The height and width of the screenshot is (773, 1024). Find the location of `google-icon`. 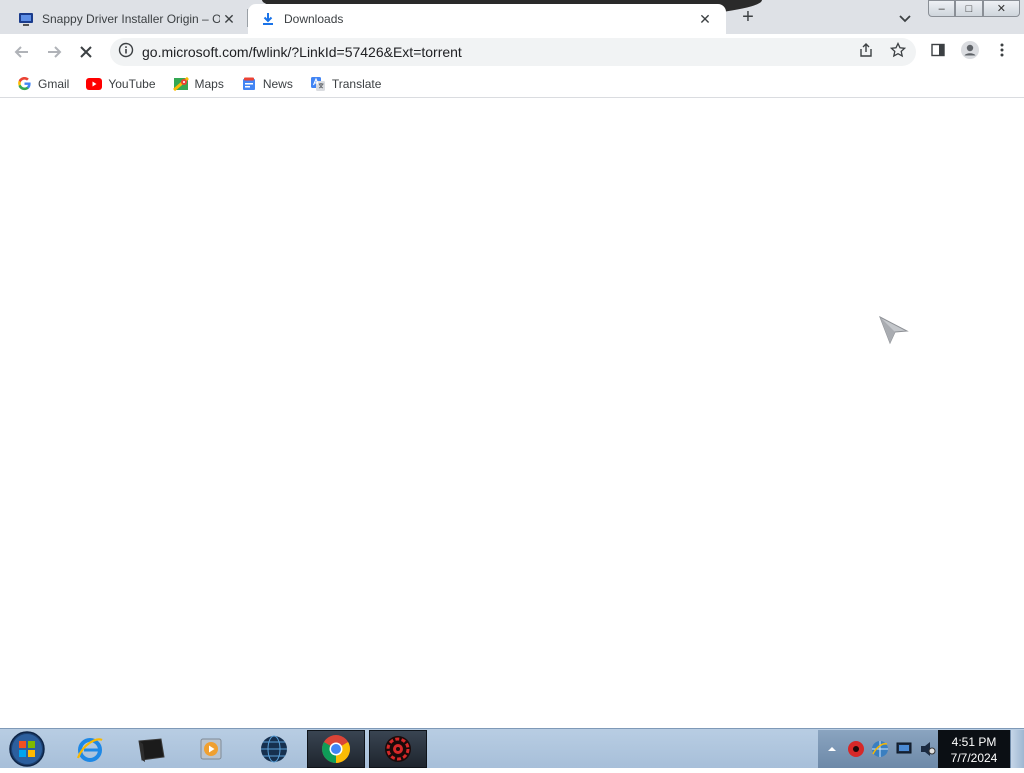

google-icon is located at coordinates (24, 84).